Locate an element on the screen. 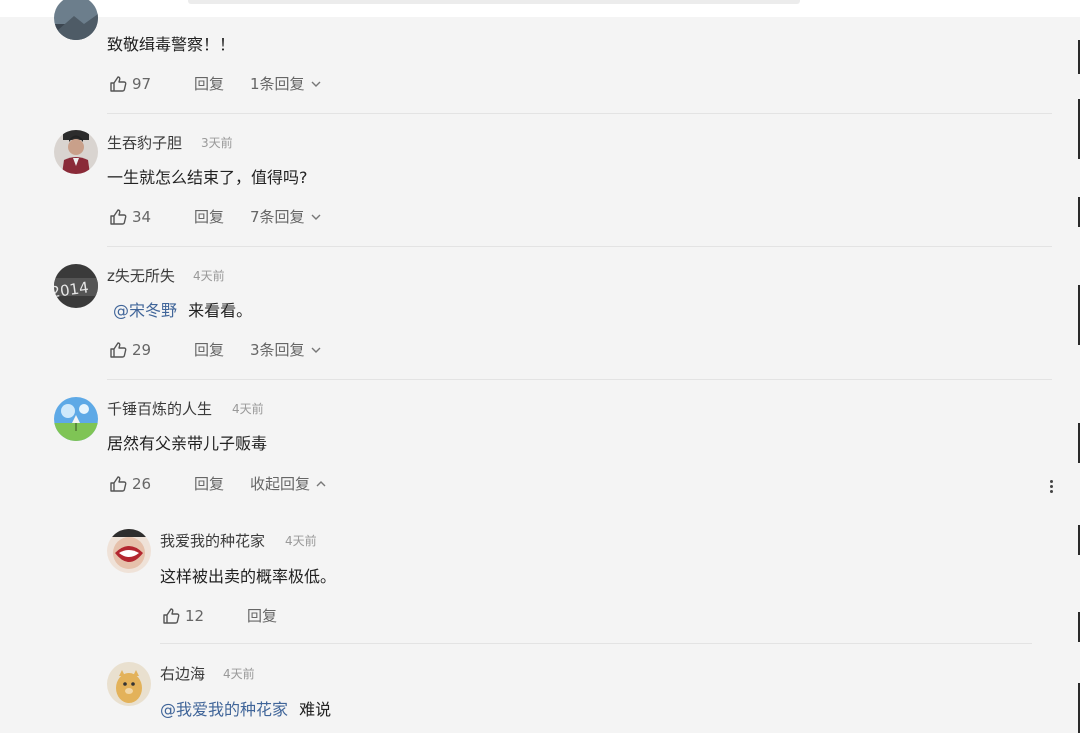 The width and height of the screenshot is (1080, 733). top-search-field is located at coordinates (494, 2).